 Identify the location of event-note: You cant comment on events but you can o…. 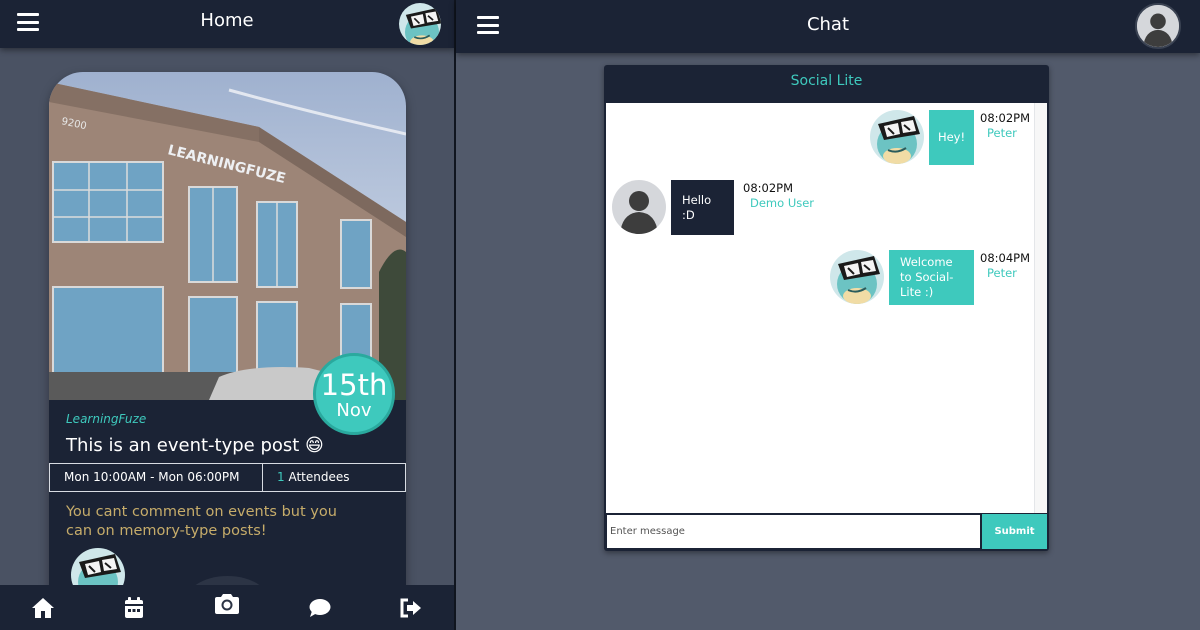
(201, 521).